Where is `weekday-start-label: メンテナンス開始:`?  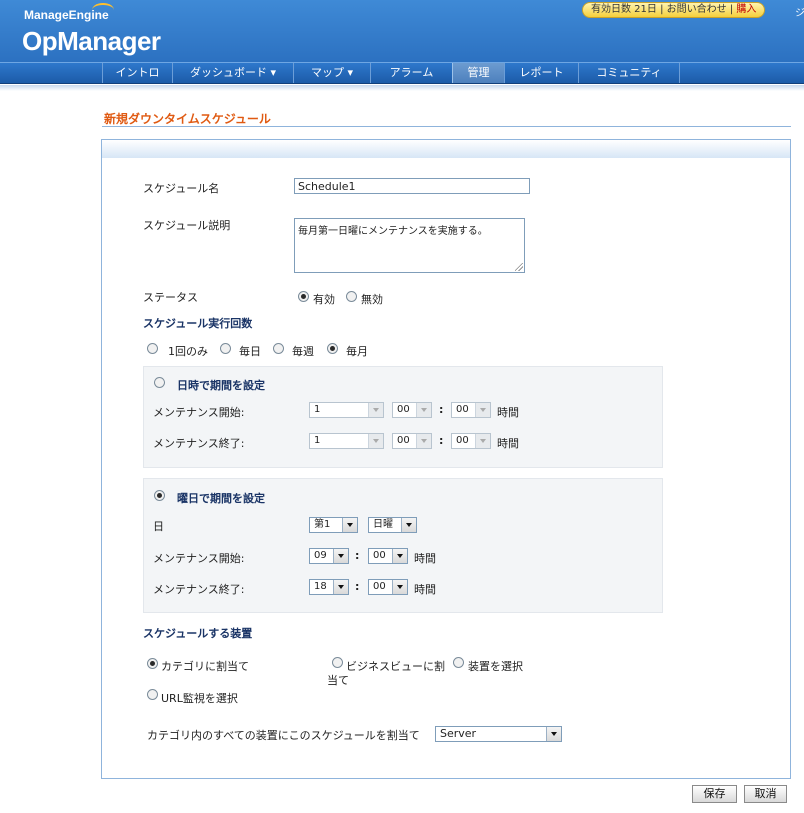
weekday-start-label: メンテナンス開始: is located at coordinates (199, 558).